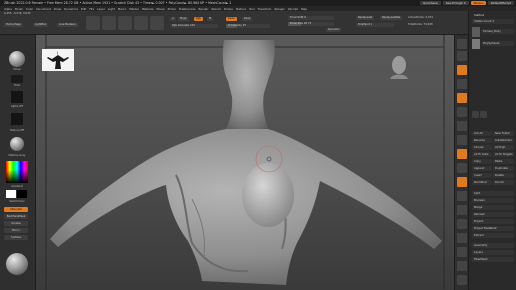 Image resolution: width=516 pixels, height=290 pixels. Describe the element at coordinates (57, 9) in the screenshot. I see `menu-draw: Draw` at that location.